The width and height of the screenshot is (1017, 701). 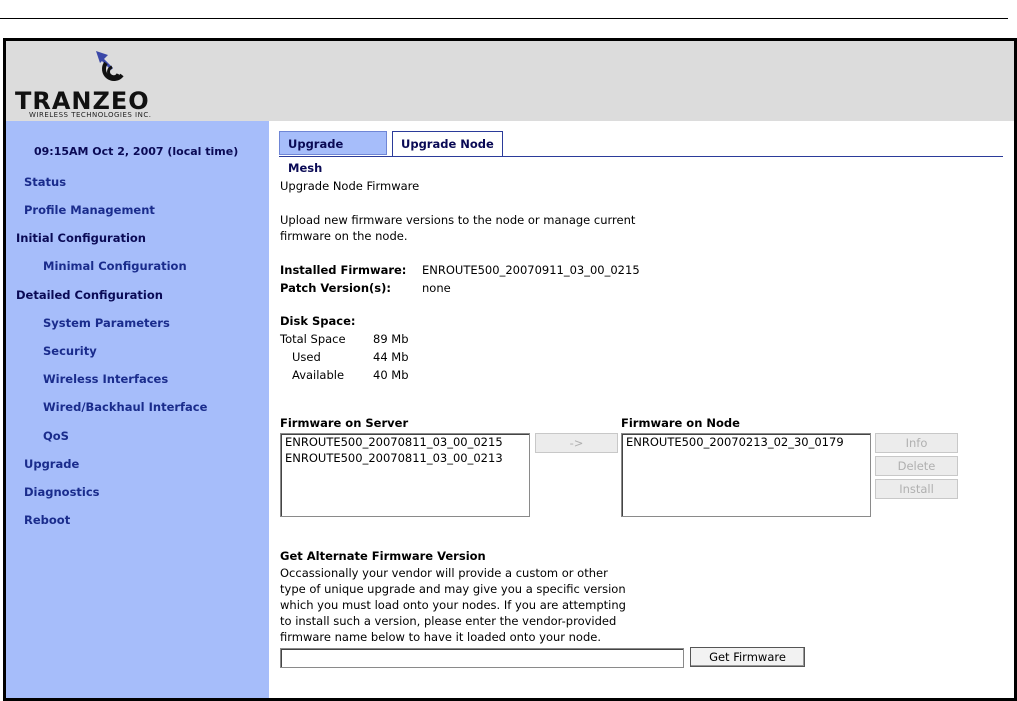 I want to click on antenna-logo-icon, so click(x=110, y=66).